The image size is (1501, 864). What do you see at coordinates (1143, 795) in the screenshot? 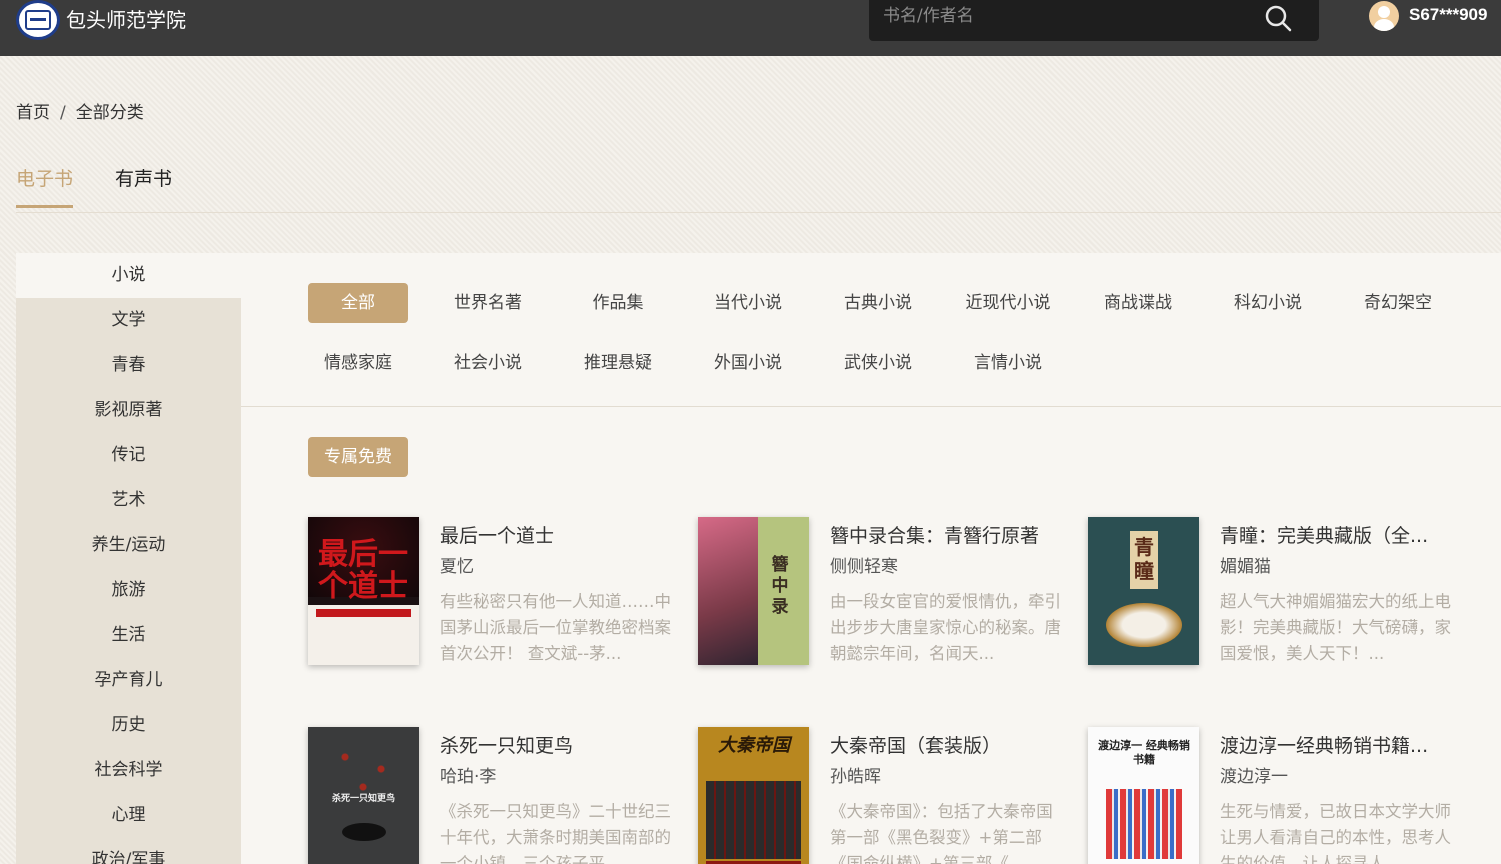
I see `book-cover: 渡边淳一 经典畅销书籍` at bounding box center [1143, 795].